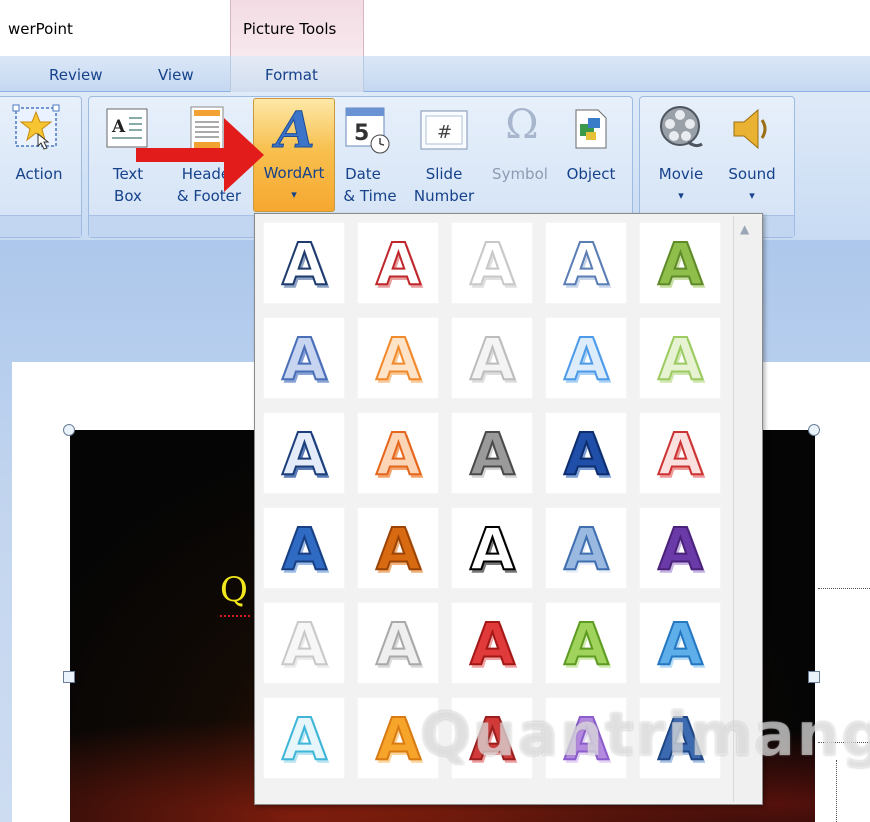  What do you see at coordinates (291, 75) in the screenshot?
I see `tab-format: Format` at bounding box center [291, 75].